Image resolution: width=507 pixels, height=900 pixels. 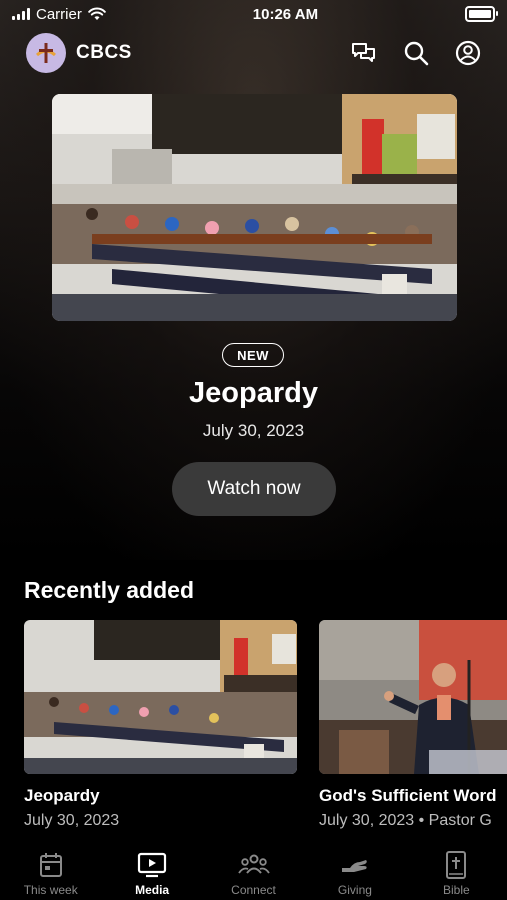 What do you see at coordinates (364, 53) in the screenshot?
I see `chat-bubbles-icon` at bounding box center [364, 53].